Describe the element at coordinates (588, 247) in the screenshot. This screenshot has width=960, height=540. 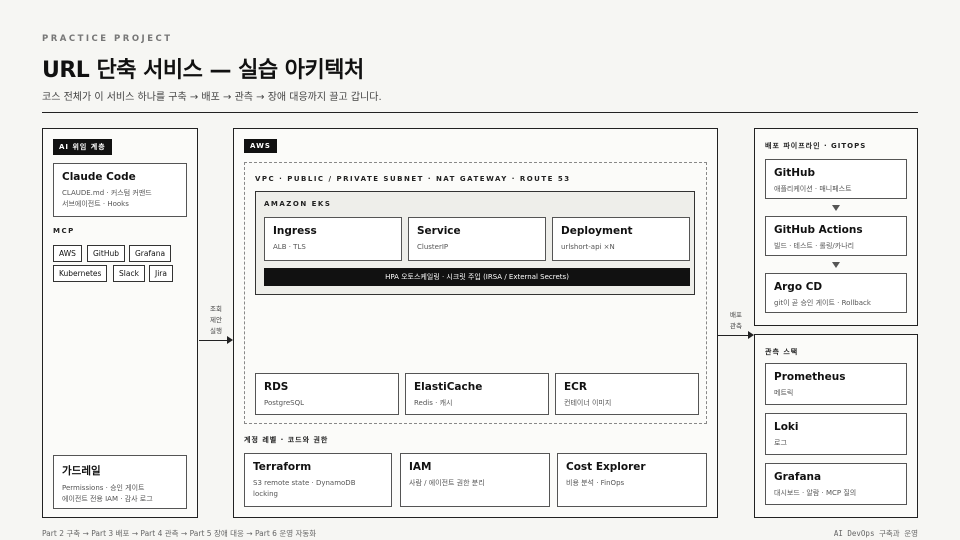
I see `deployment-sub: urlshort-api ×N` at that location.